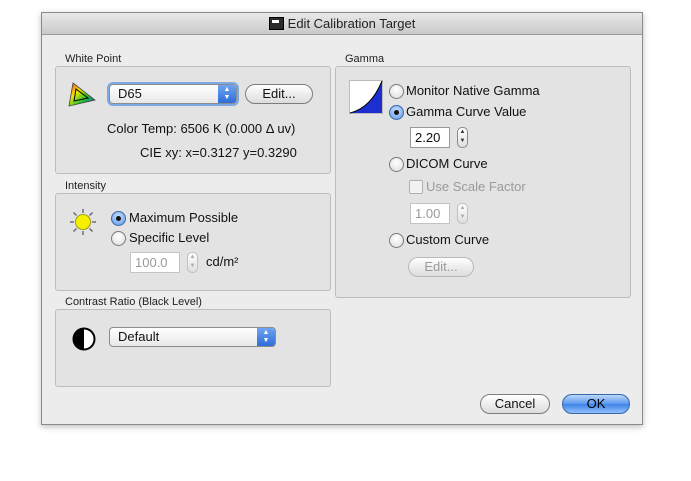 The width and height of the screenshot is (691, 481). Describe the element at coordinates (192, 337) in the screenshot. I see `contrast-popup: Default ▲ ▼` at that location.